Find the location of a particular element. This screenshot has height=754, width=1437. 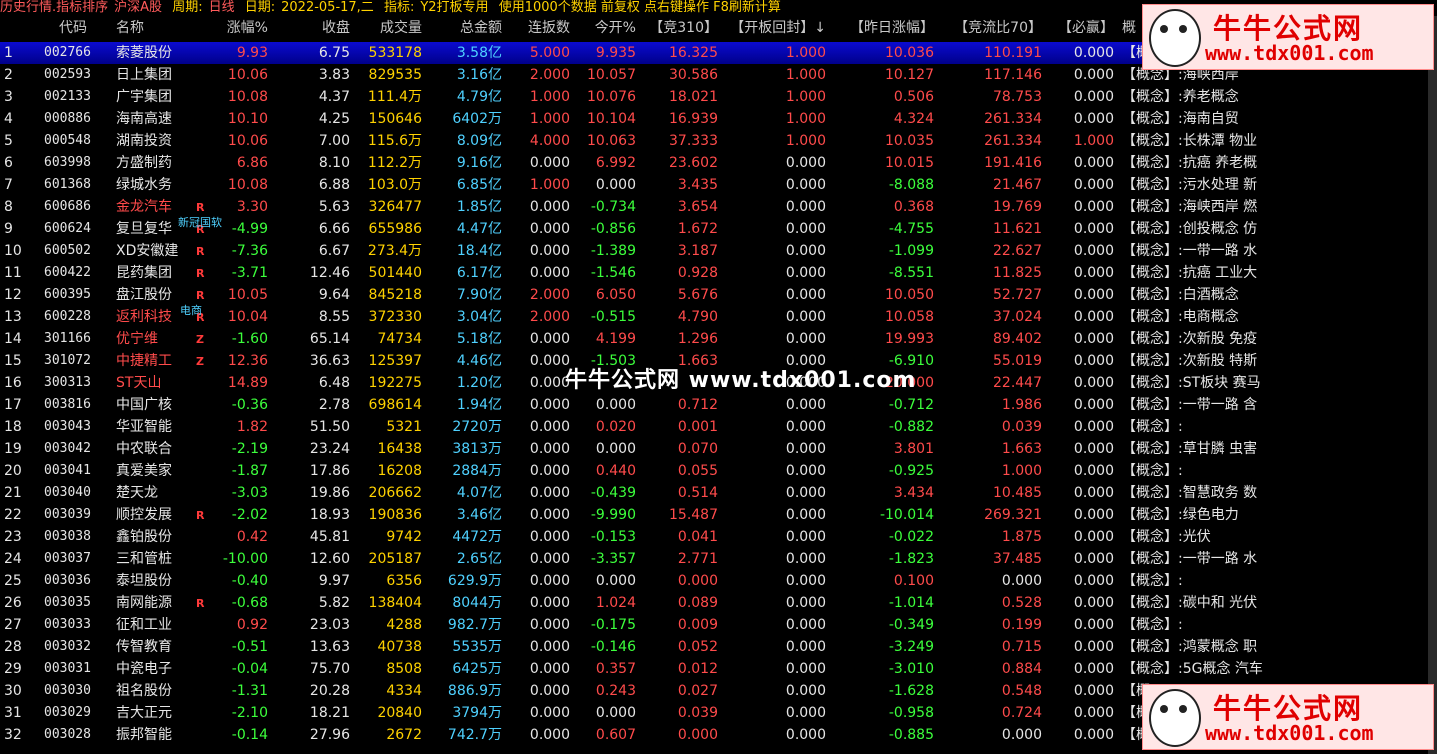

column-header: 【必赢】 is located at coordinates (1079, 28).